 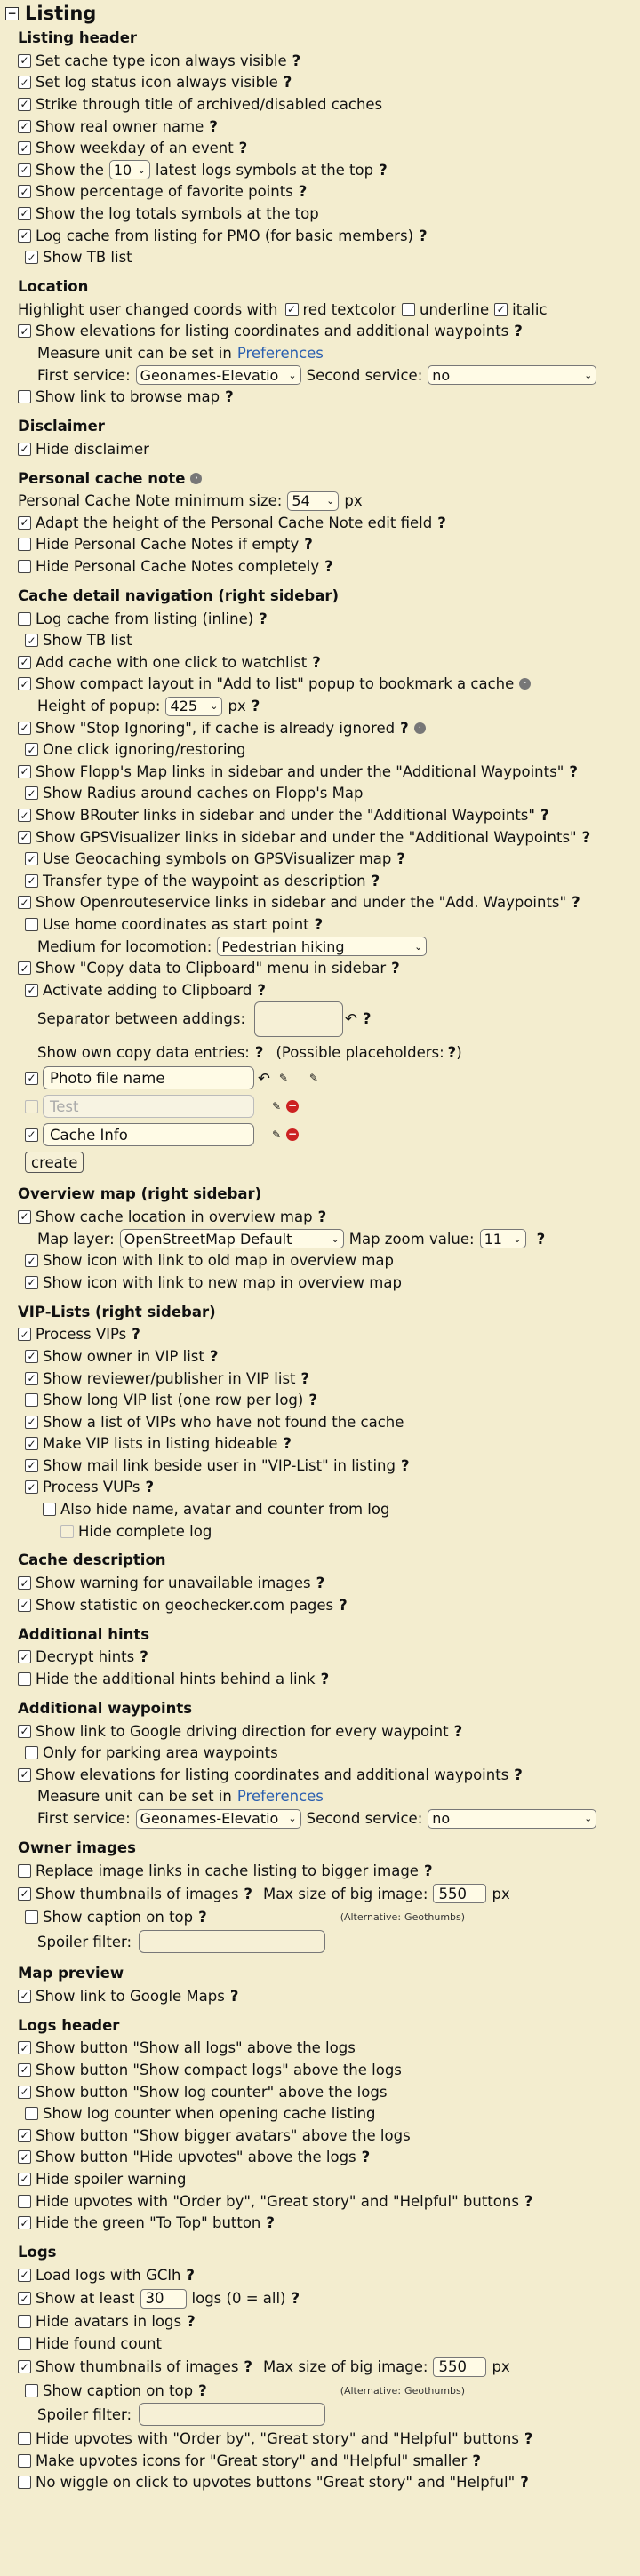 What do you see at coordinates (231, 1239) in the screenshot?
I see `map-layer-select: OpenStreetMap Default ⌄` at bounding box center [231, 1239].